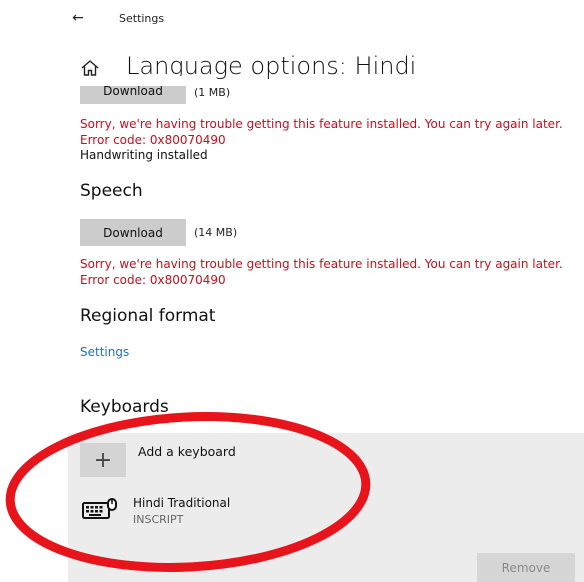 The image size is (584, 582). I want to click on add-keyboard-tile: +, so click(103, 460).